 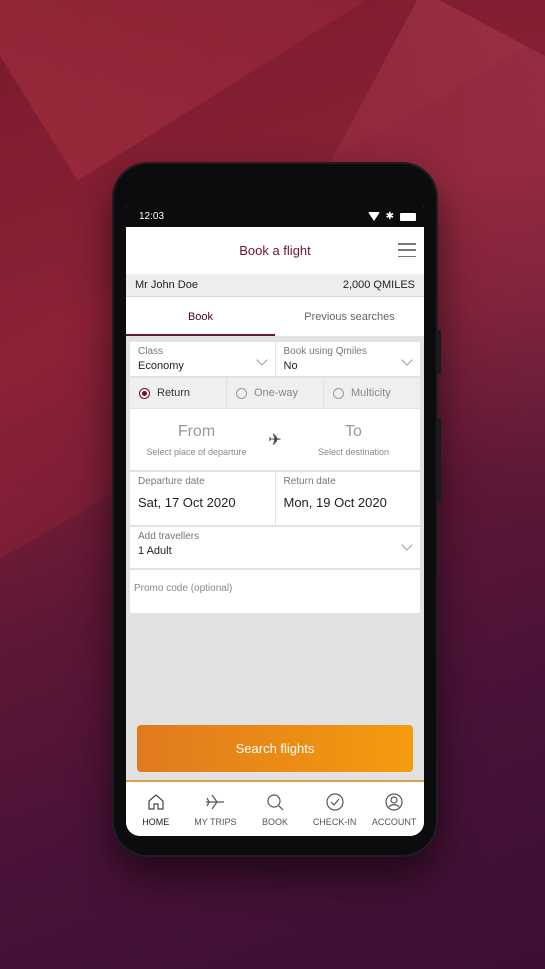 What do you see at coordinates (309, 481) in the screenshot?
I see `return-label: Return date` at bounding box center [309, 481].